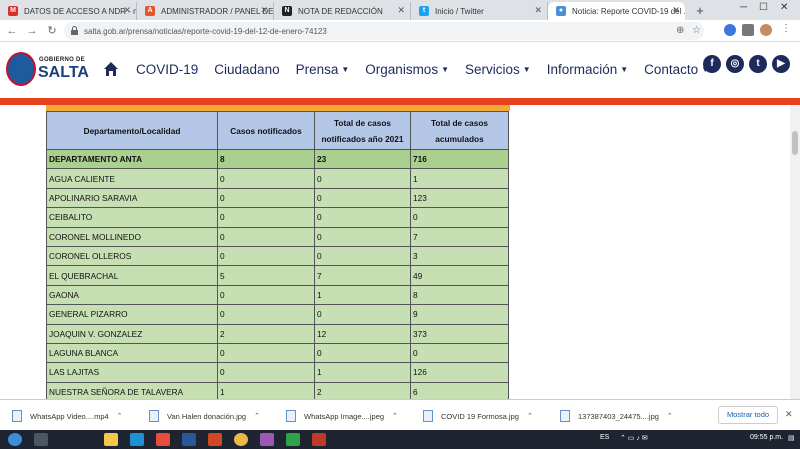 This screenshot has height=449, width=800. I want to click on nav-item-contacto: Contacto▼, so click(676, 69).